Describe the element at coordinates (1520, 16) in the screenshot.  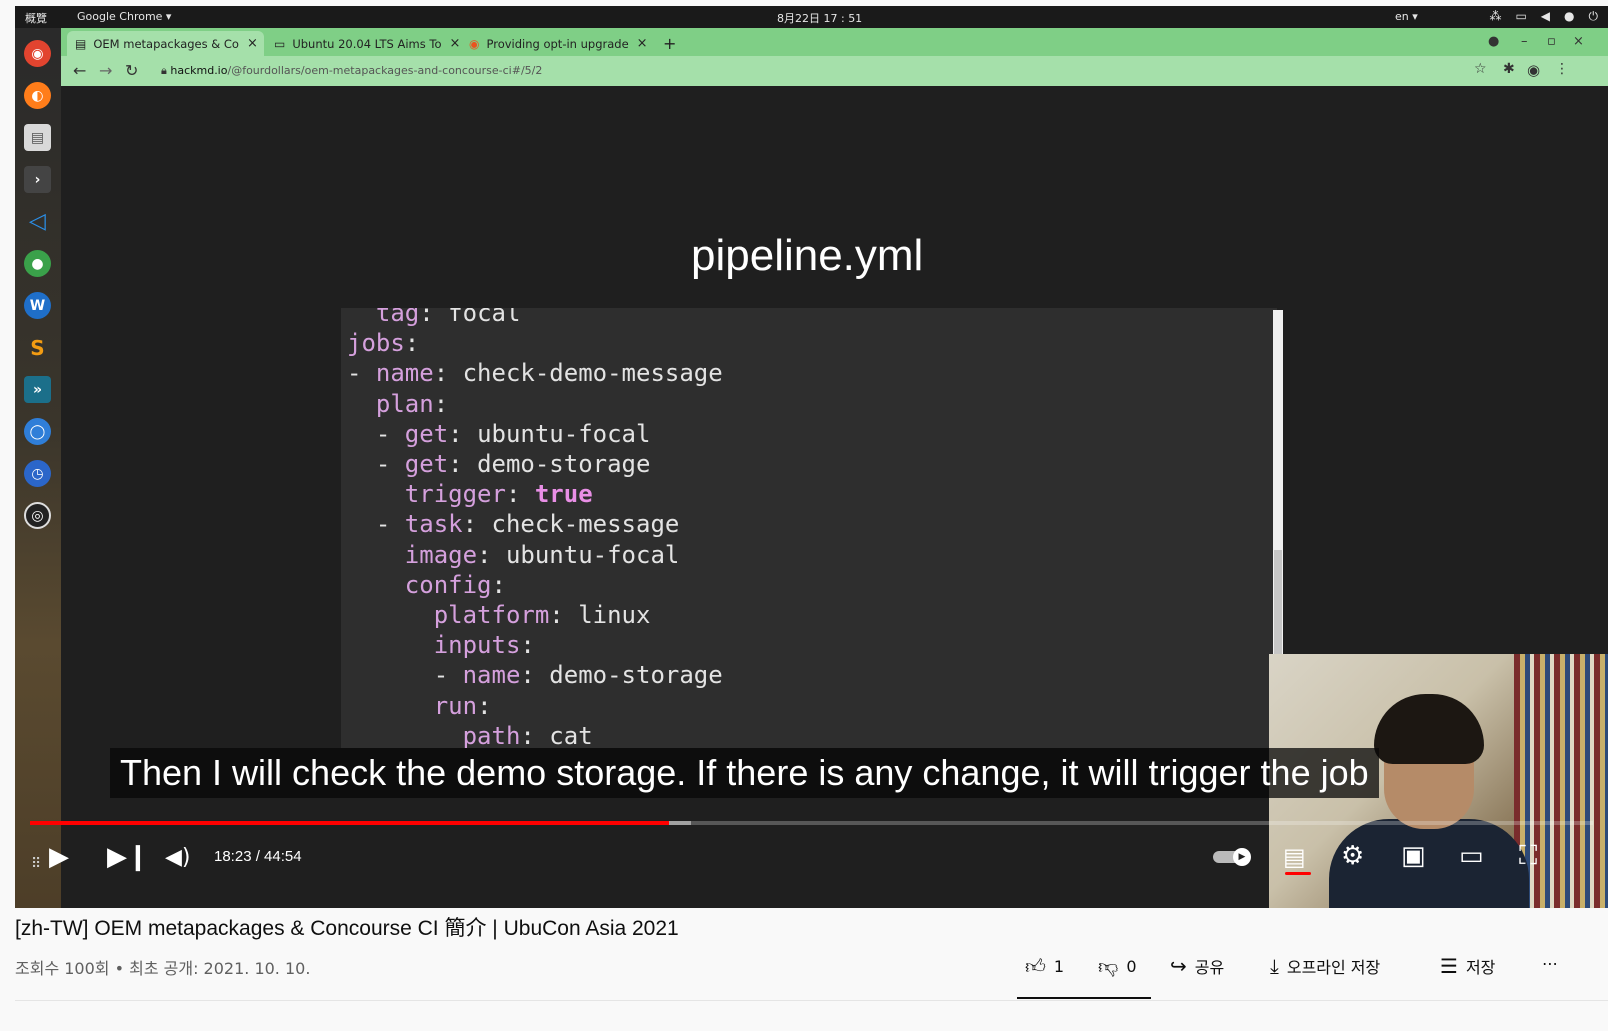
I see `display-icon: ▭` at that location.